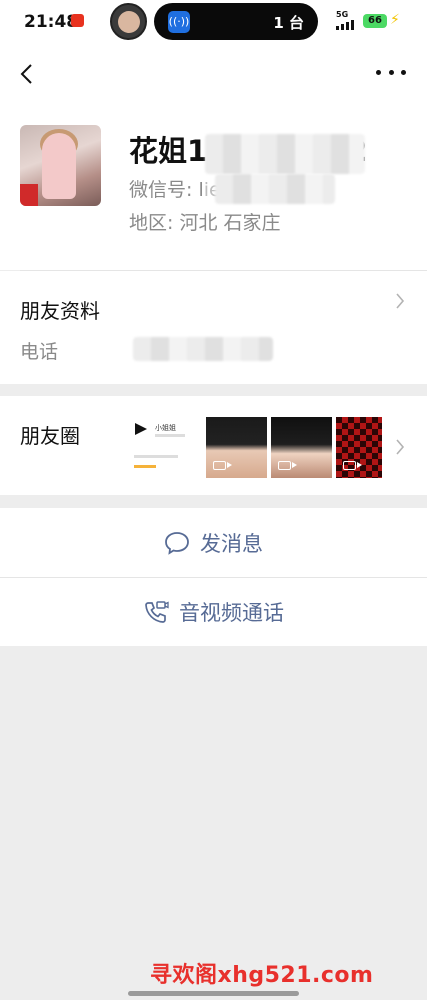 This screenshot has width=427, height=1000. I want to click on thumb-name: 小姐姐, so click(165, 428).